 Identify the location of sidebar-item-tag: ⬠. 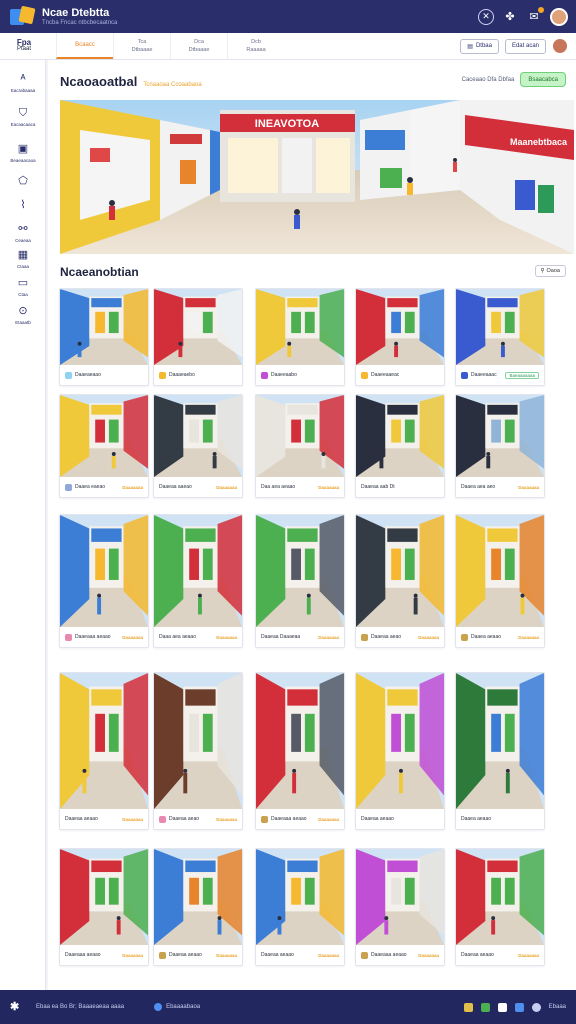
(23, 181).